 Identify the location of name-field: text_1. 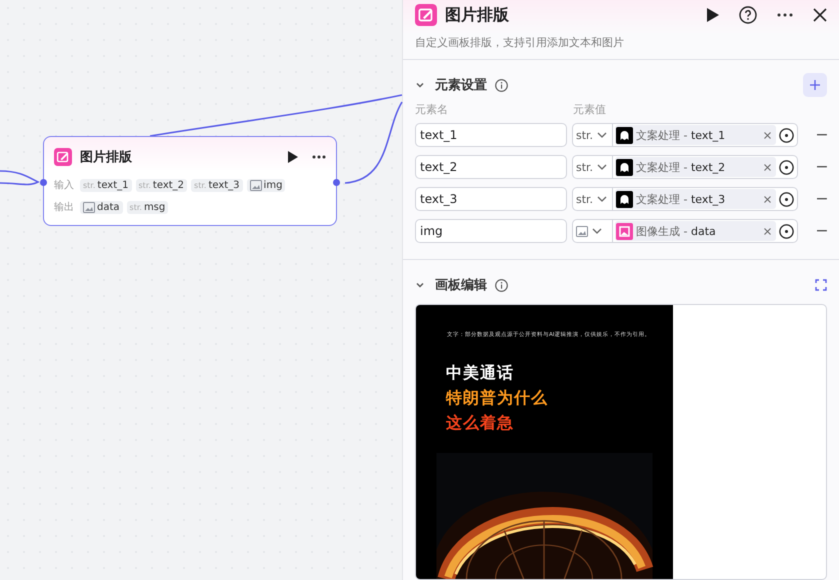
(491, 135).